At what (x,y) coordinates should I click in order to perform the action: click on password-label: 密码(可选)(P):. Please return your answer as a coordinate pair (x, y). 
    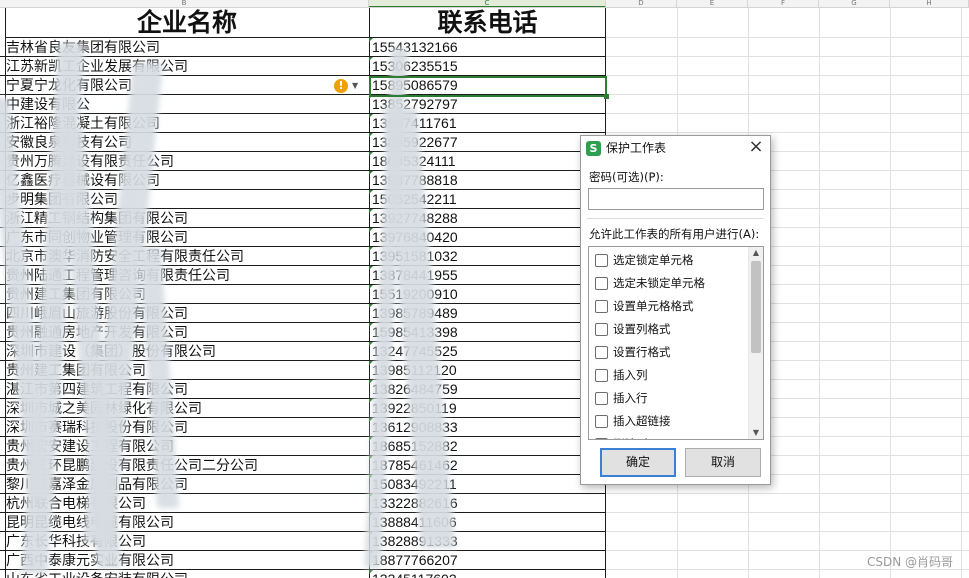
    Looking at the image, I should click on (626, 177).